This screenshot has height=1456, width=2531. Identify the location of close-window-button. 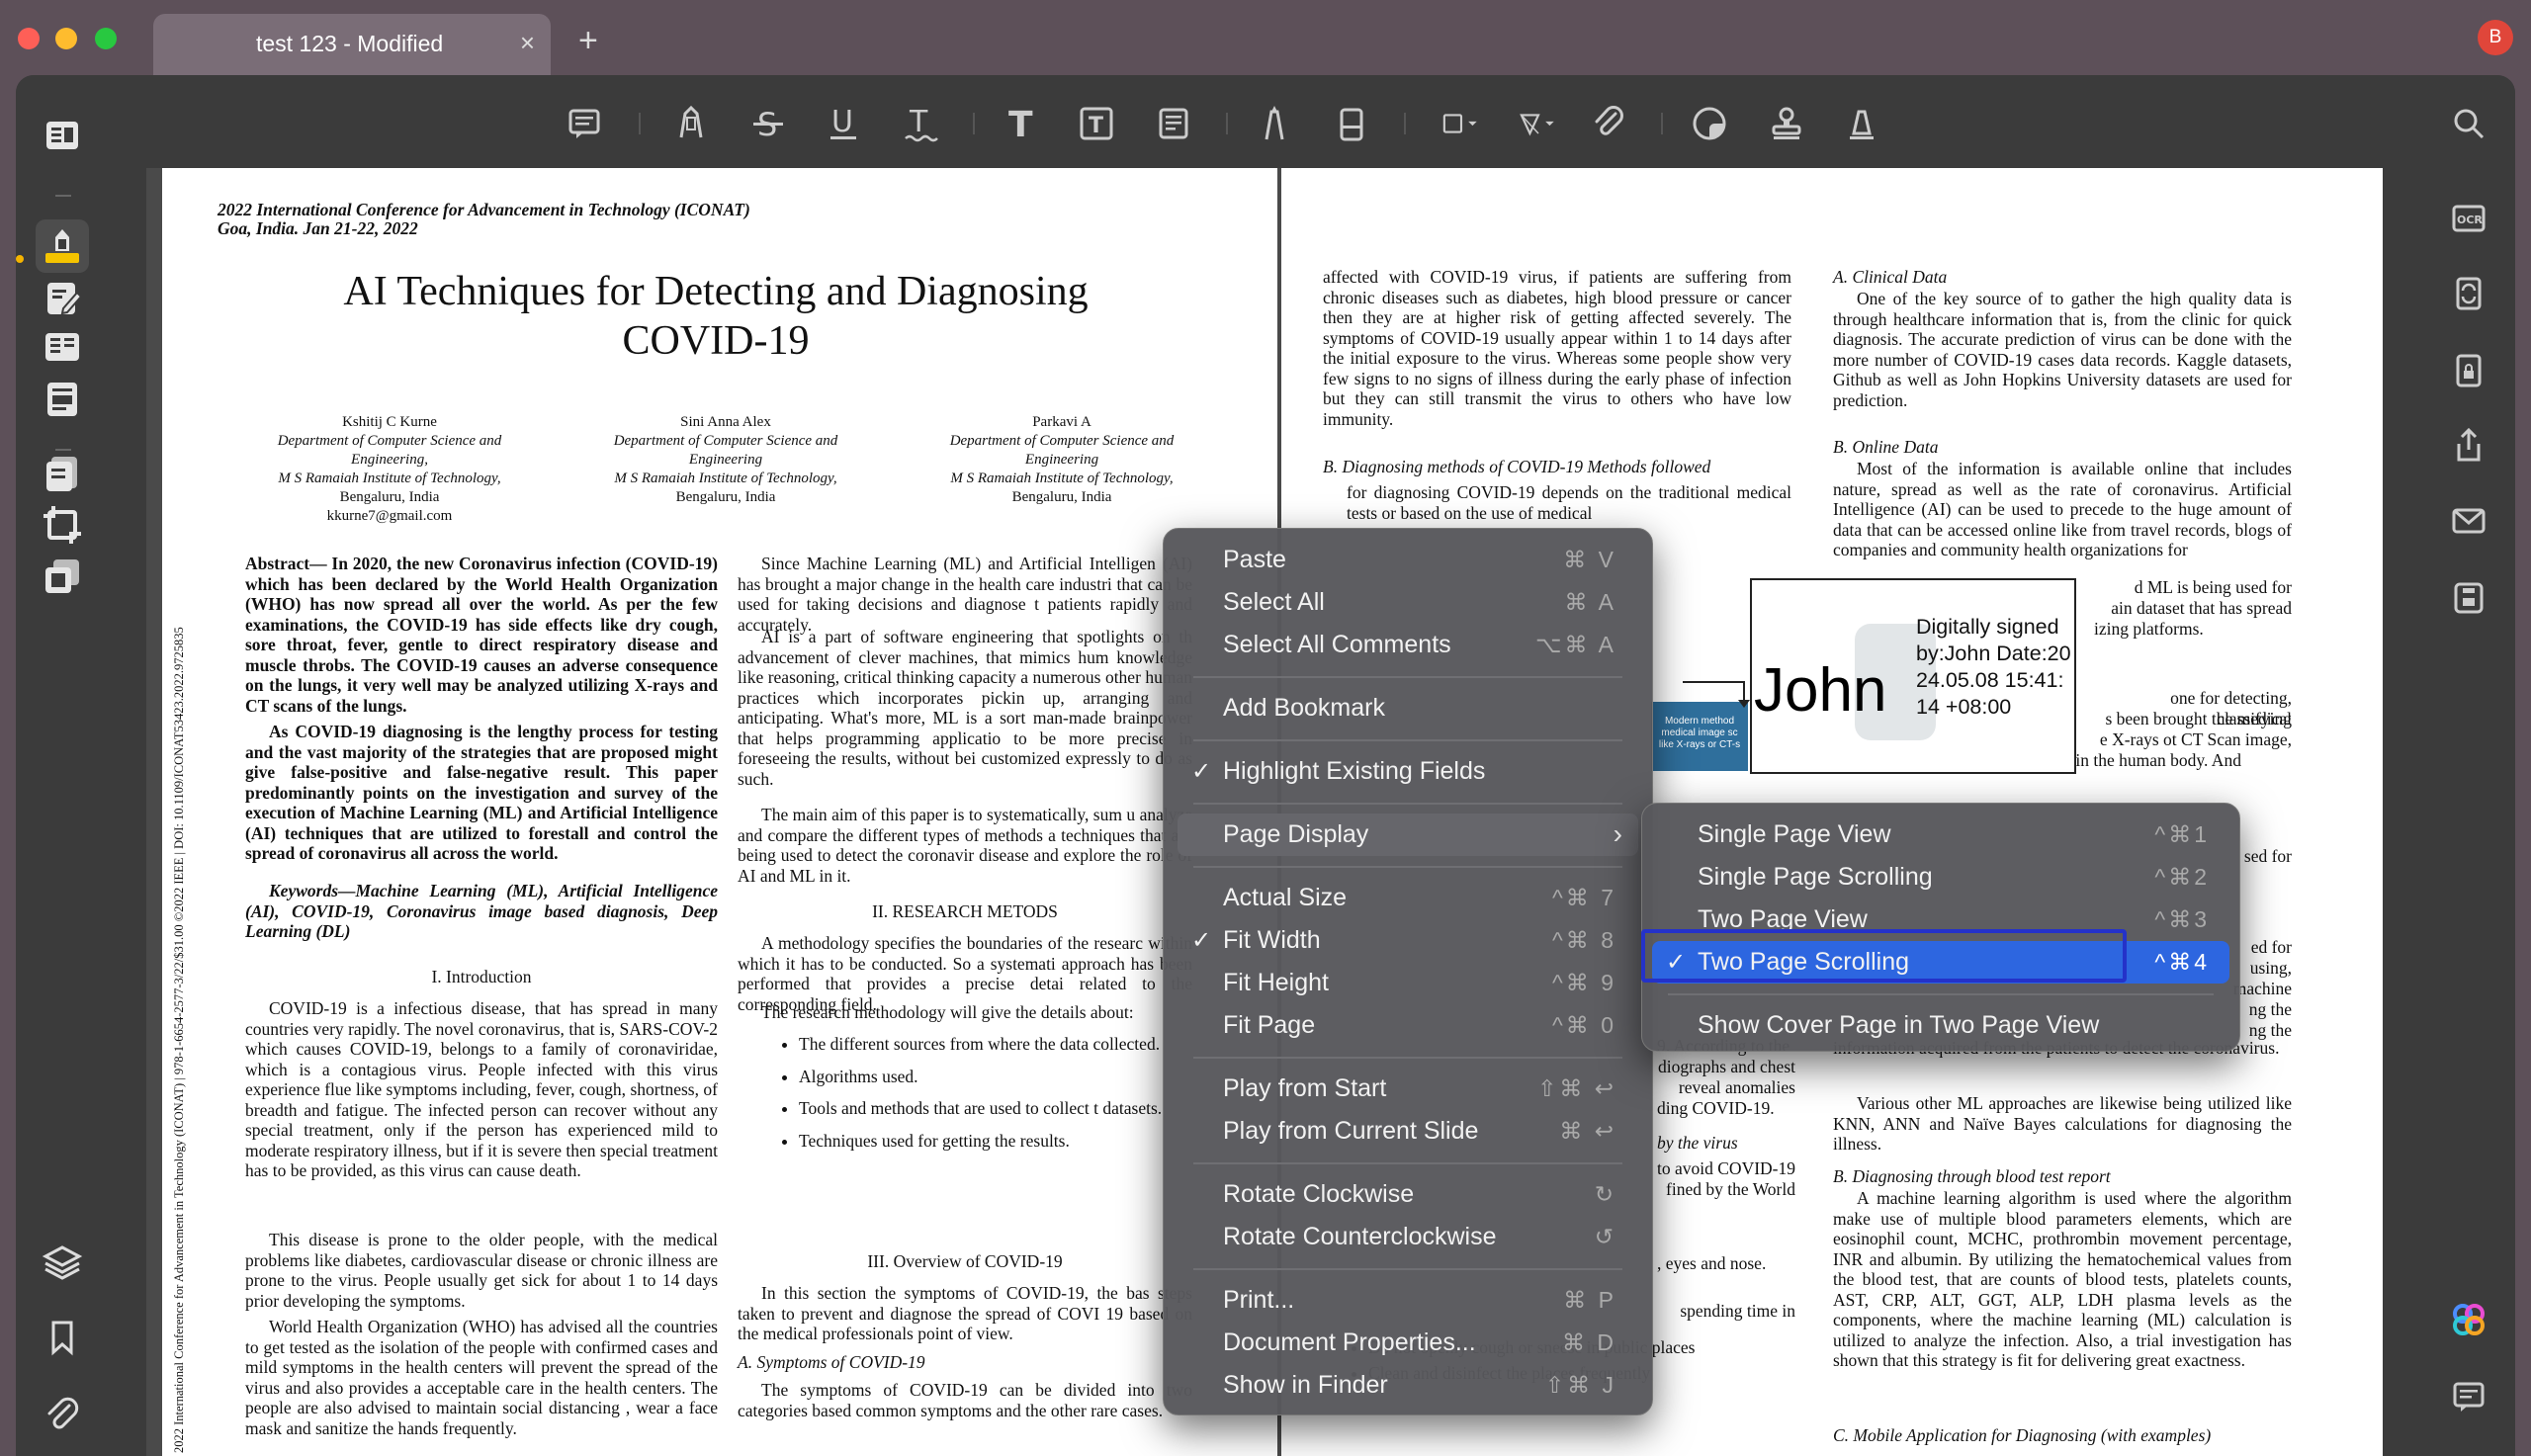
(29, 38).